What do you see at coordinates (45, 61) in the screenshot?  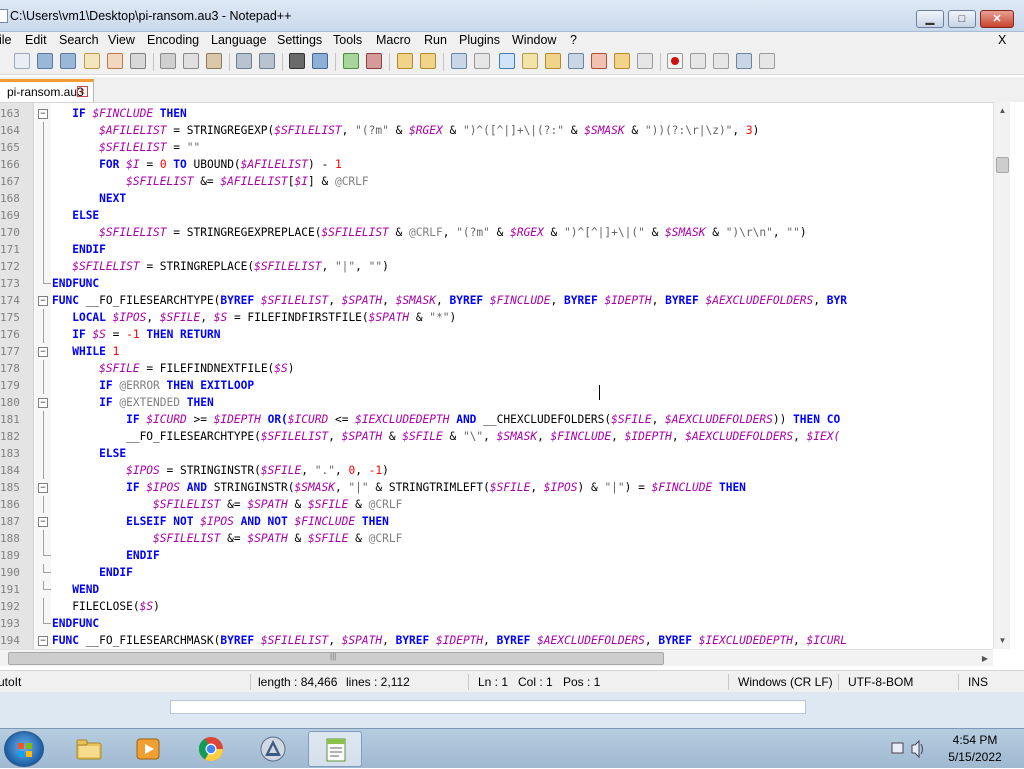 I see `save-icon` at bounding box center [45, 61].